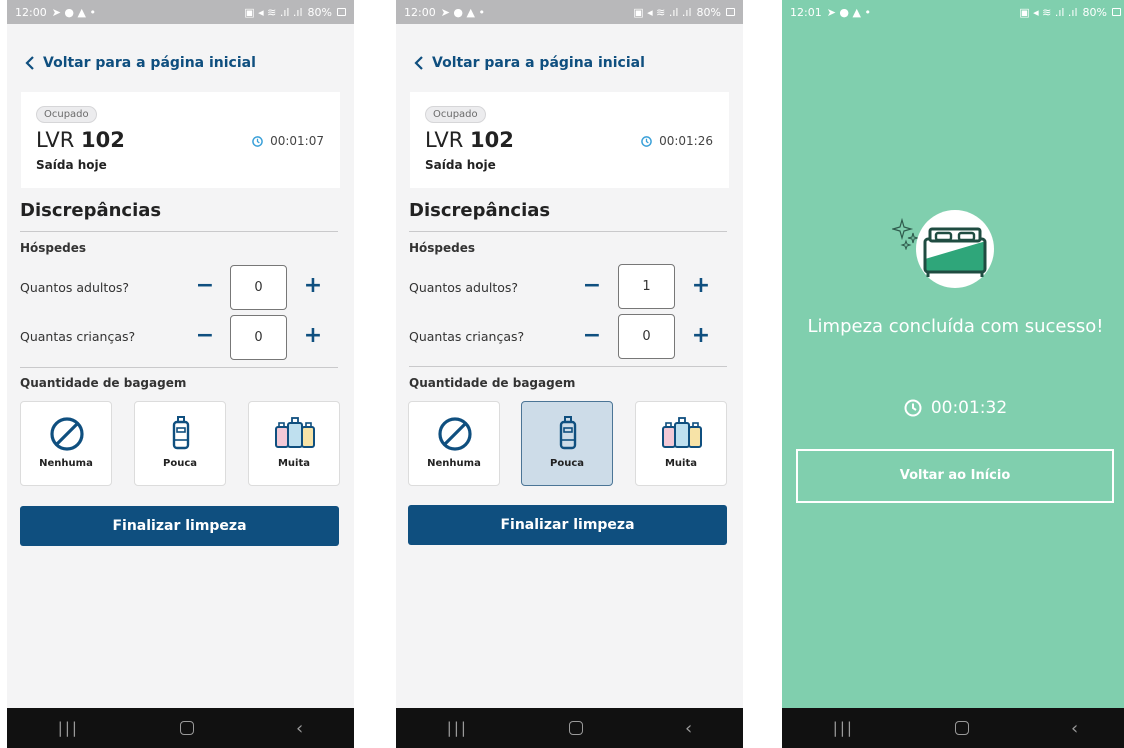 The width and height of the screenshot is (1124, 748). What do you see at coordinates (569, 140) in the screenshot?
I see `room-card: Ocupado LVR 102 Saída hoje 00:01:26` at bounding box center [569, 140].